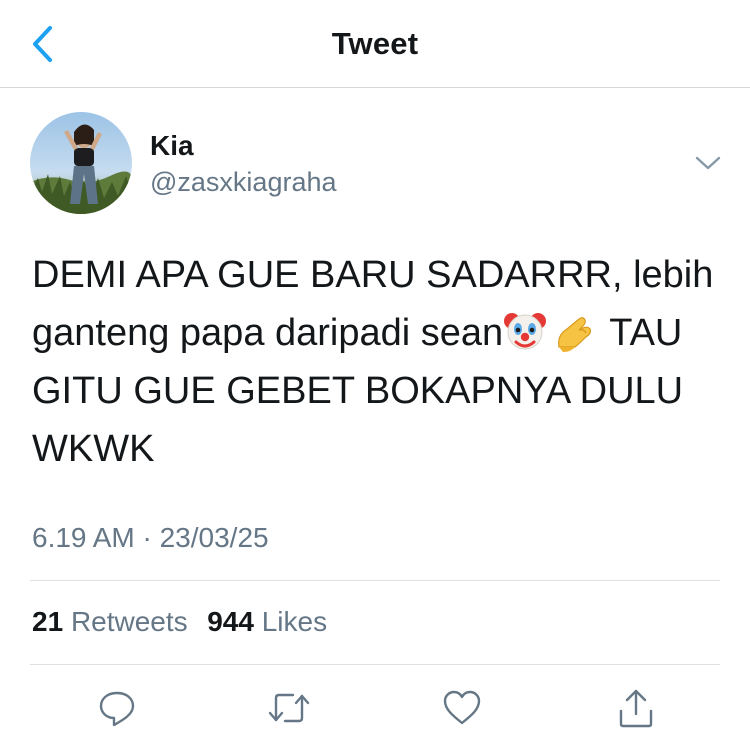  Describe the element at coordinates (294, 621) in the screenshot. I see `likes-label: Likes` at that location.